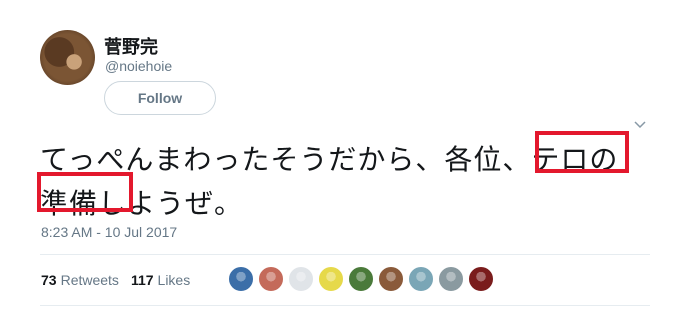 The height and width of the screenshot is (322, 690). I want to click on retweets-count: 73, so click(49, 280).